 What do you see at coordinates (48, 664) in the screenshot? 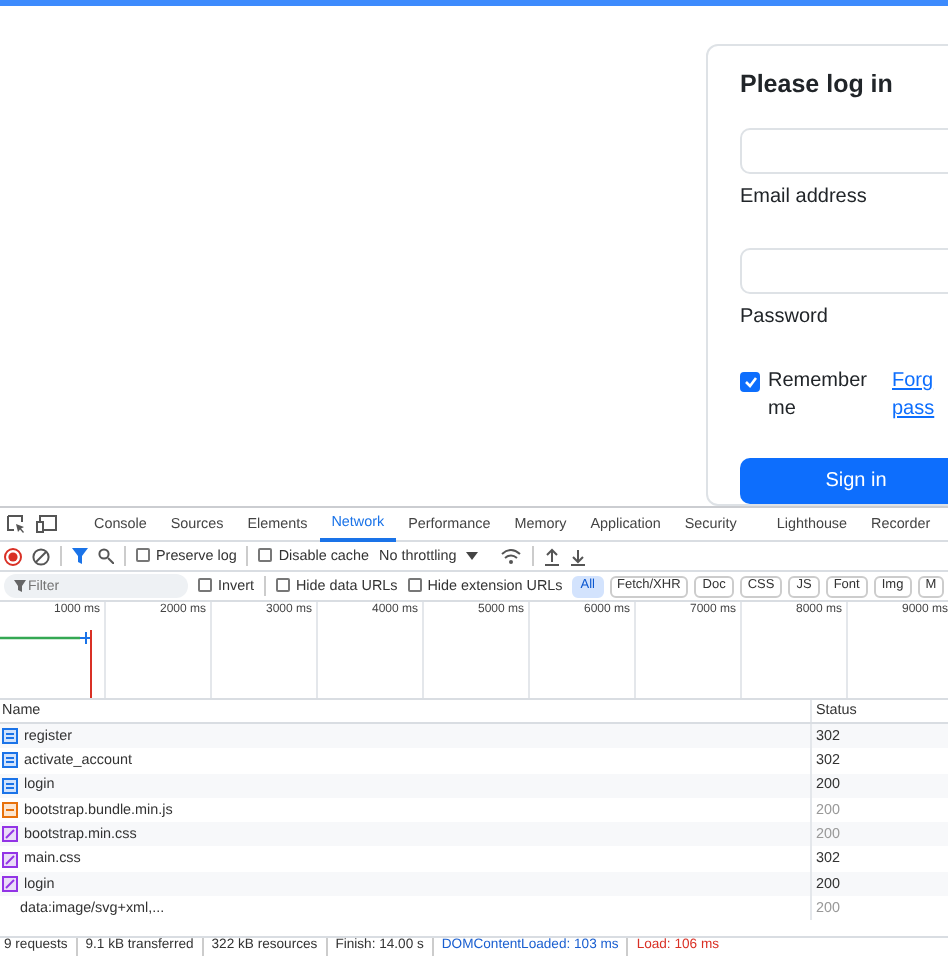
I see `waterfall-overview-drawing` at bounding box center [48, 664].